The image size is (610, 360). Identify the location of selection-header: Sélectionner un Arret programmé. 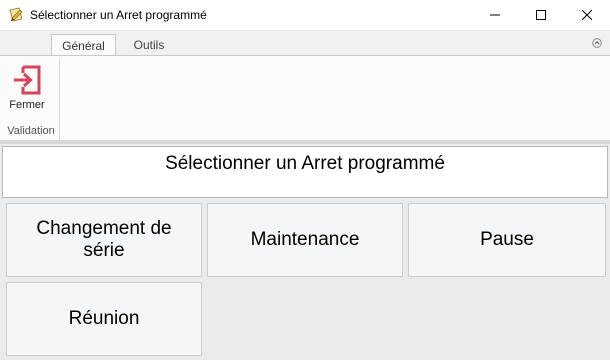
(305, 172).